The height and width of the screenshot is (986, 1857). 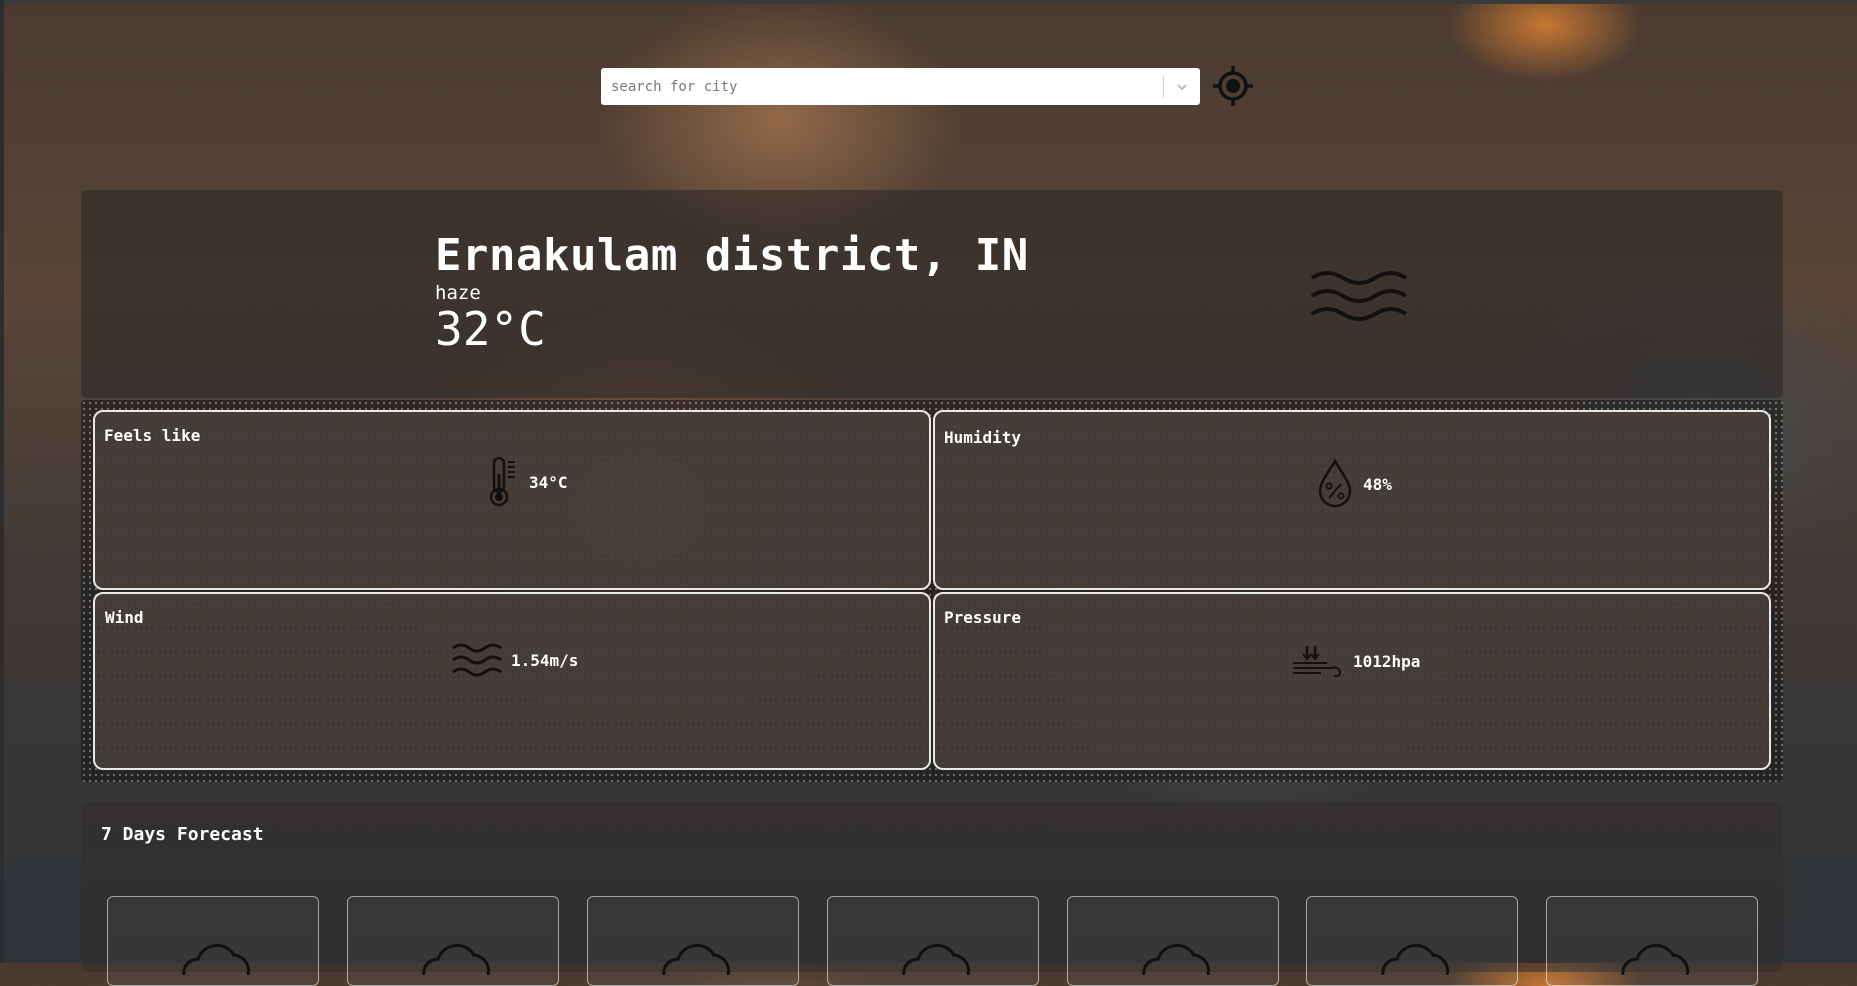 I want to click on crosshair-icon, so click(x=1233, y=86).